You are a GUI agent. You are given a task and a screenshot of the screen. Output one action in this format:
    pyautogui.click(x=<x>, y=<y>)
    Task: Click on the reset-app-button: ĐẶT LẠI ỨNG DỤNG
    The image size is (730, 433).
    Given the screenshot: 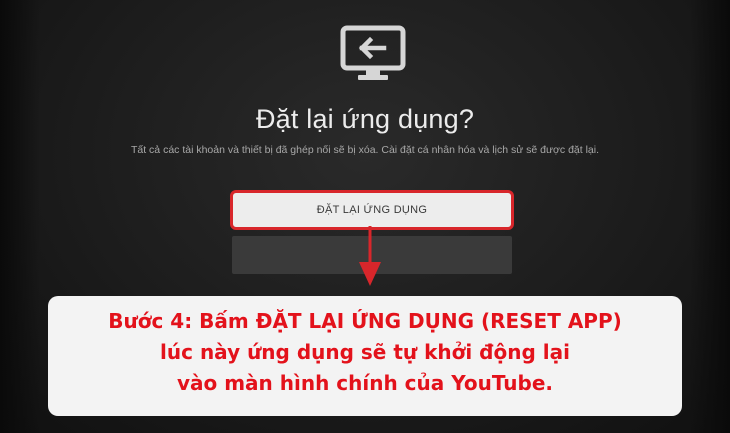 What is the action you would take?
    pyautogui.click(x=372, y=210)
    